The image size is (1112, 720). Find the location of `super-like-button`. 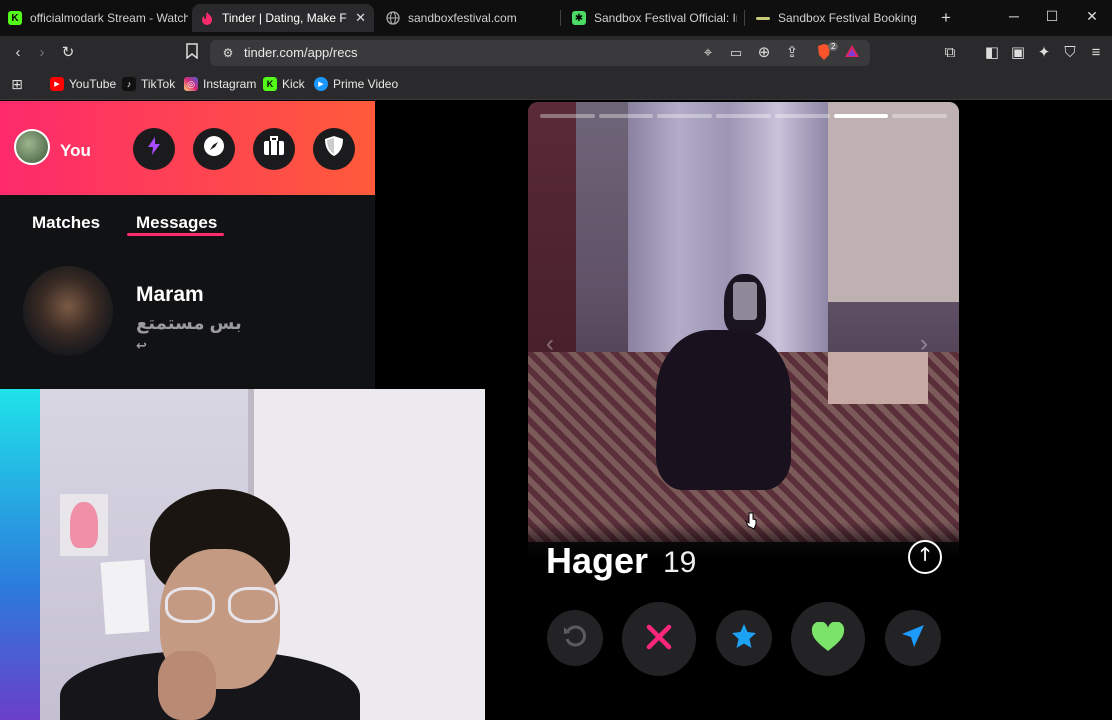

super-like-button is located at coordinates (744, 638).